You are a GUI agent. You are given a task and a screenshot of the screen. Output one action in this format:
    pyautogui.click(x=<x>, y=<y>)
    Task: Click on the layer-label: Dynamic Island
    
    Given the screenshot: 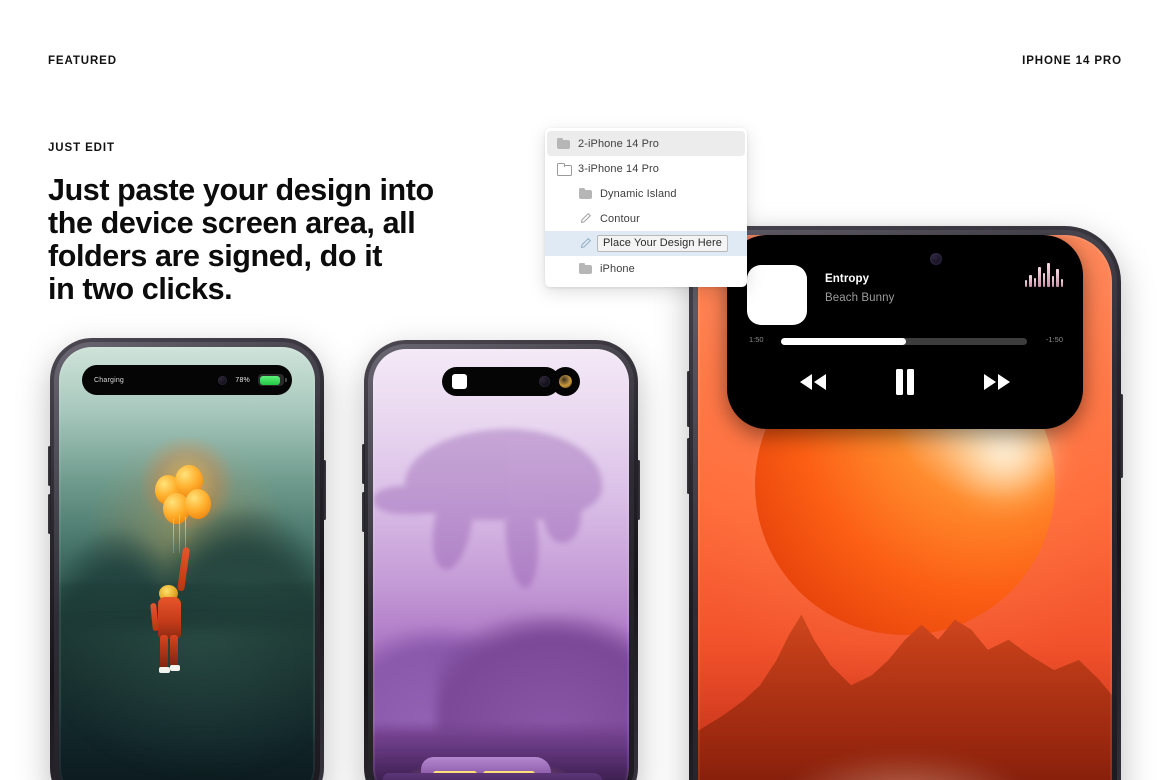 What is the action you would take?
    pyautogui.click(x=638, y=193)
    